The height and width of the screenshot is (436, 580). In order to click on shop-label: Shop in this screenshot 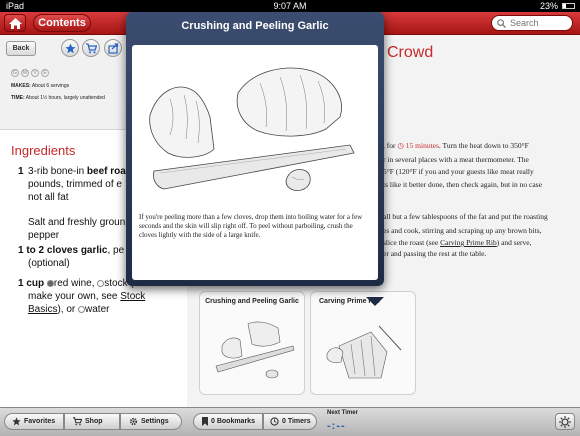, I will do `click(94, 421)`.